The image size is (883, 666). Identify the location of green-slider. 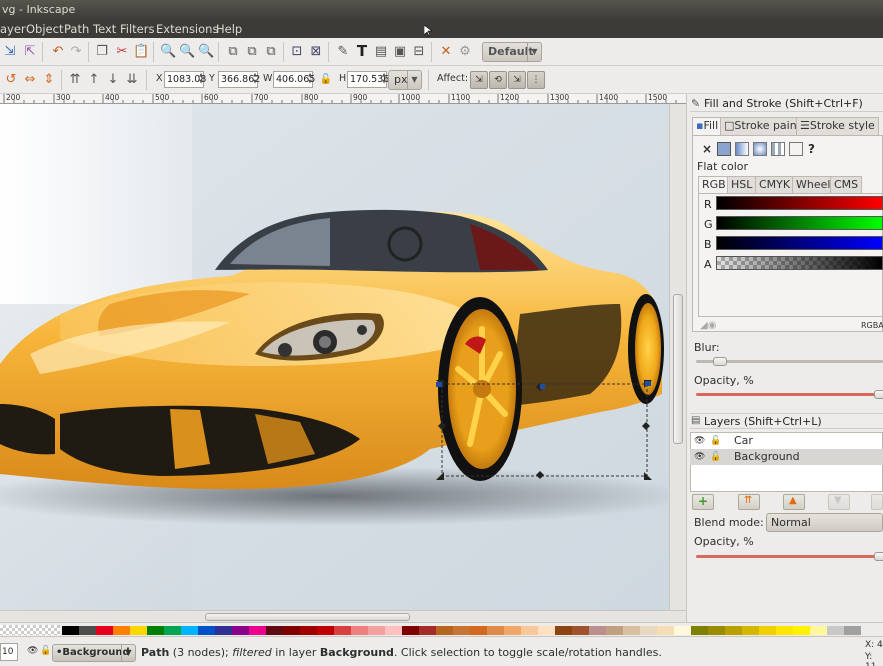
(799, 223).